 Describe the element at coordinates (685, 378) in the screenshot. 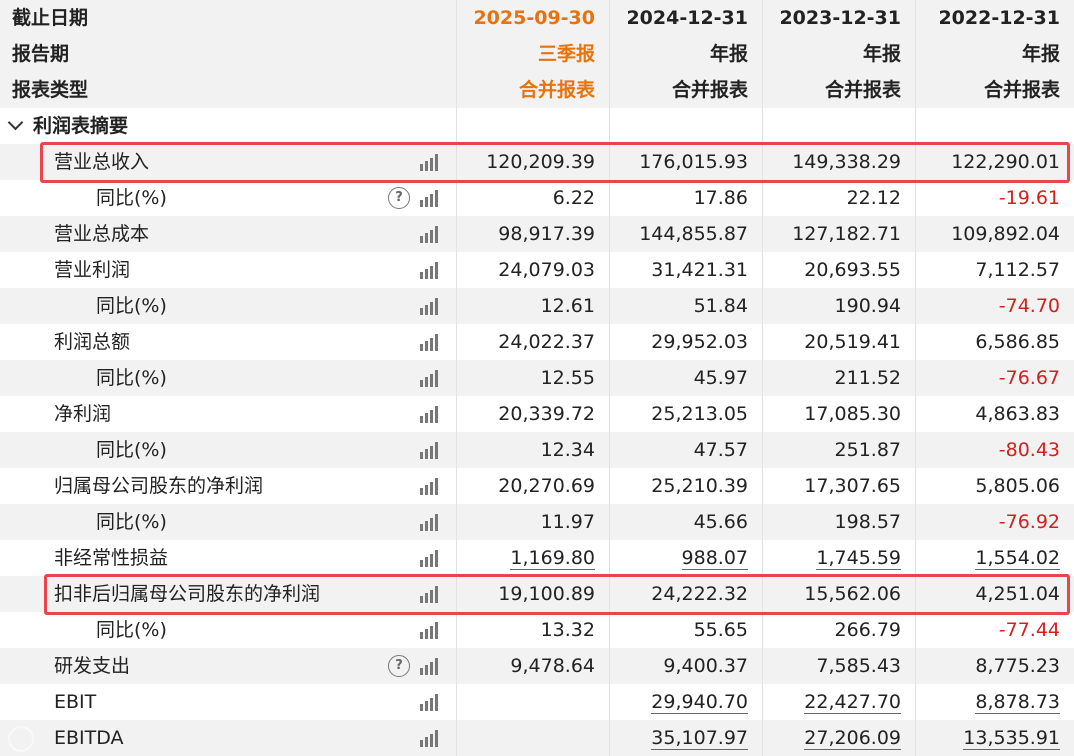

I see `row-value: 45.97` at that location.